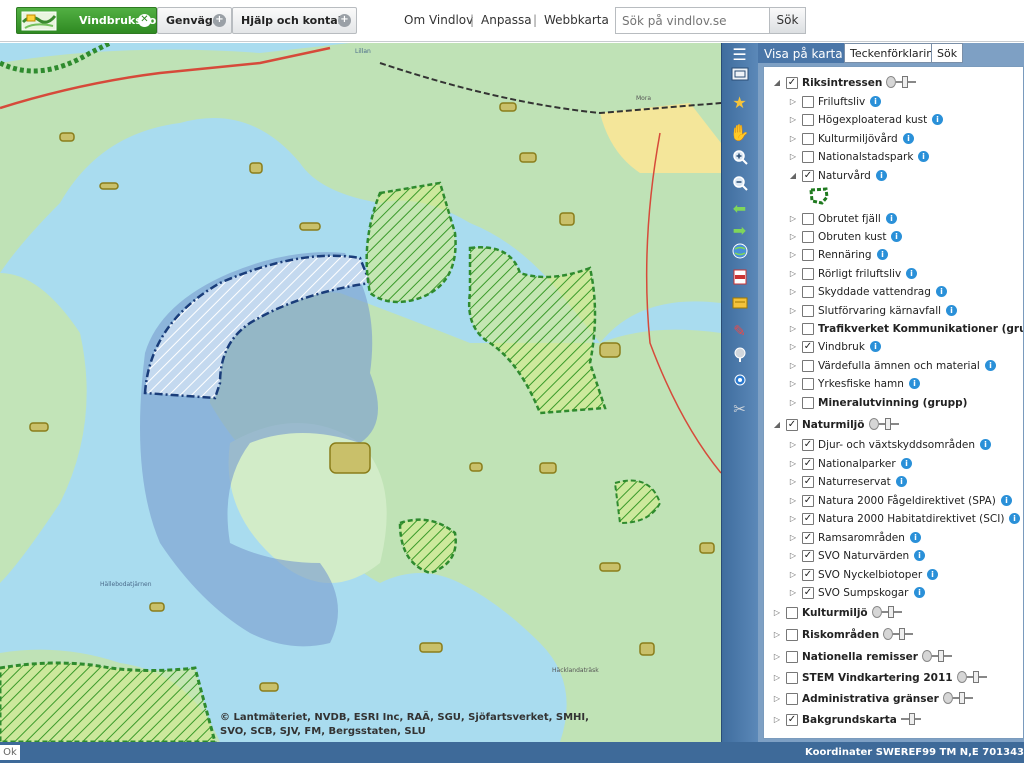 This screenshot has width=1024, height=763. Describe the element at coordinates (739, 55) in the screenshot. I see `menu-icon: ☰` at that location.